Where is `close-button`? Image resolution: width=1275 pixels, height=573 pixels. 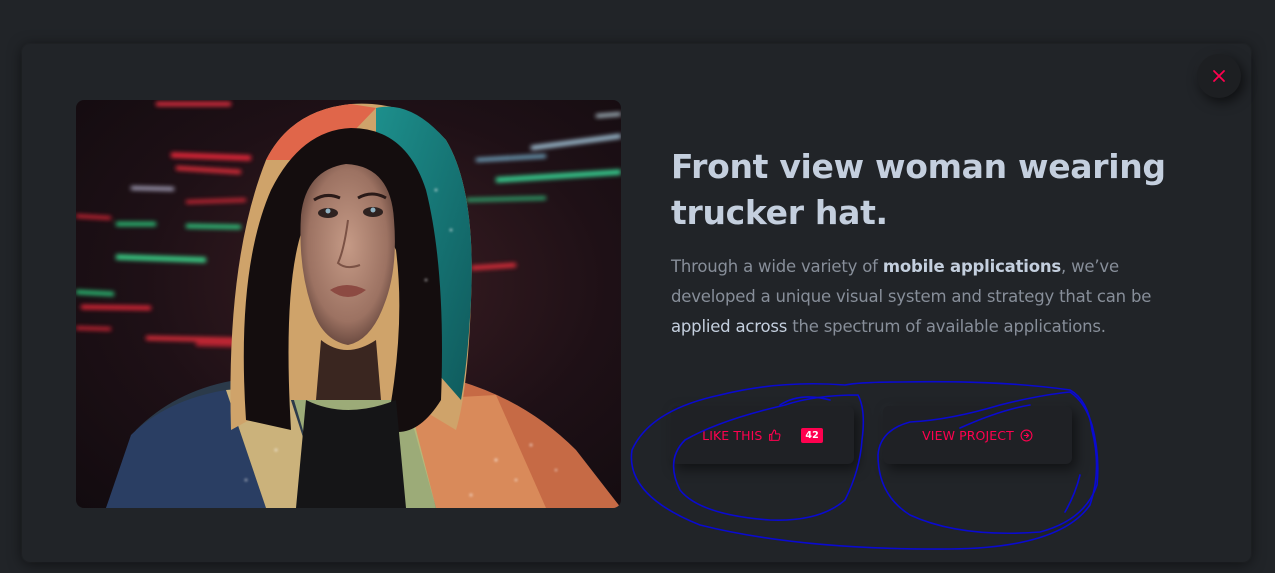 close-button is located at coordinates (1219, 76).